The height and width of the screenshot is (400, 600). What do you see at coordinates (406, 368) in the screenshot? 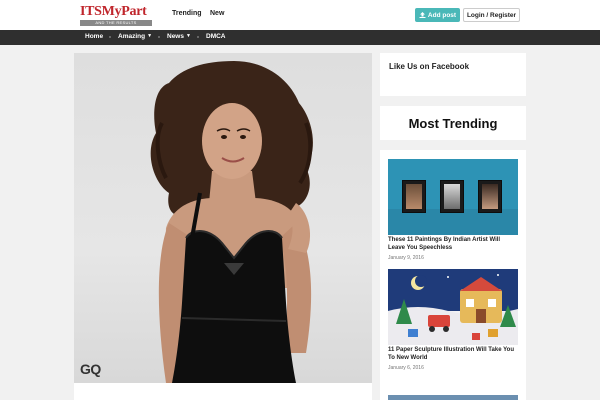
I see `post-date: January 6, 2016` at bounding box center [406, 368].